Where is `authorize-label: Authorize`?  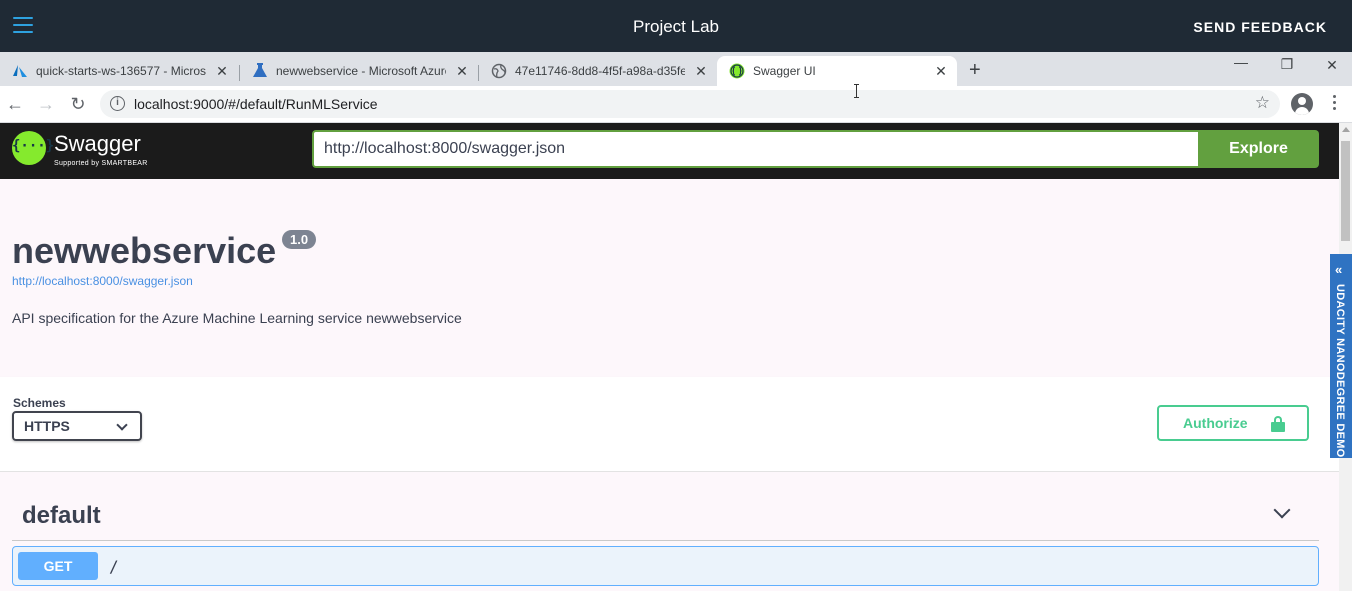 authorize-label: Authorize is located at coordinates (1215, 423).